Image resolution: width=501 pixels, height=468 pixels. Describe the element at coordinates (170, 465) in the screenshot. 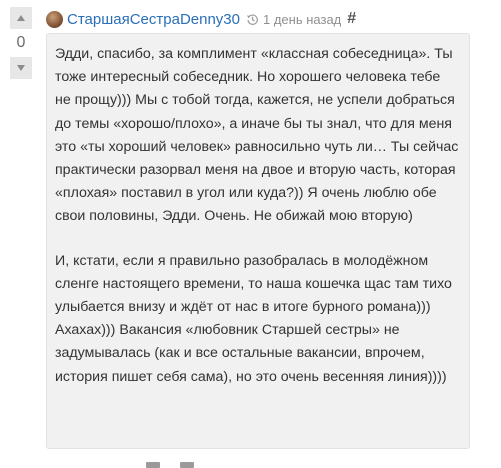

I see `comment-actions-cutoff` at that location.